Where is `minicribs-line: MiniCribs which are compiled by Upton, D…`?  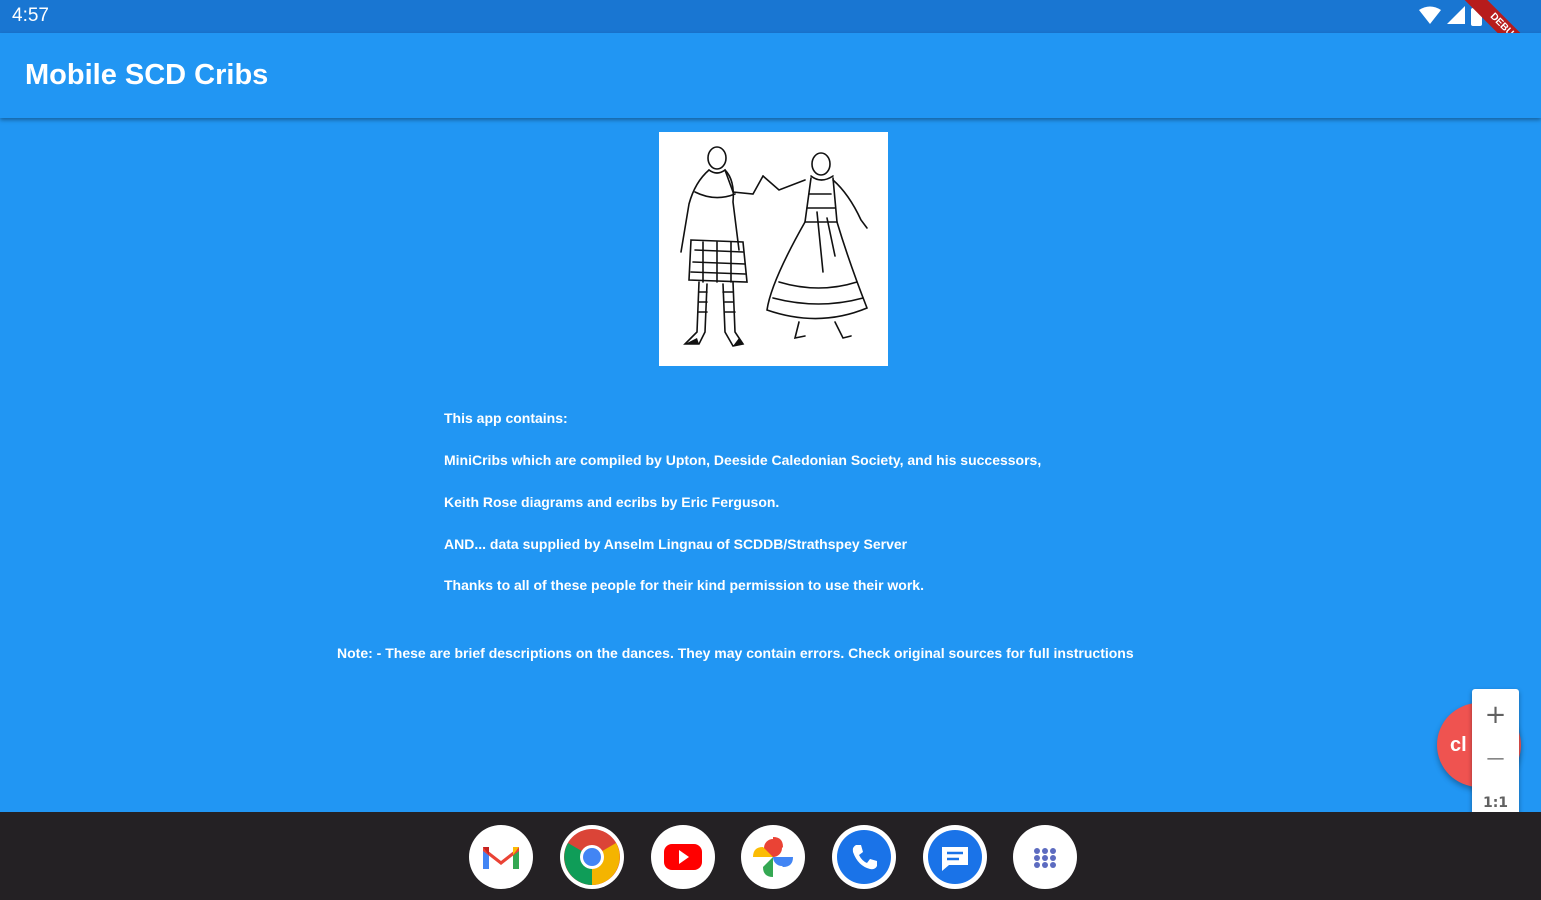
minicribs-line: MiniCribs which are compiled by Upton, D… is located at coordinates (743, 460).